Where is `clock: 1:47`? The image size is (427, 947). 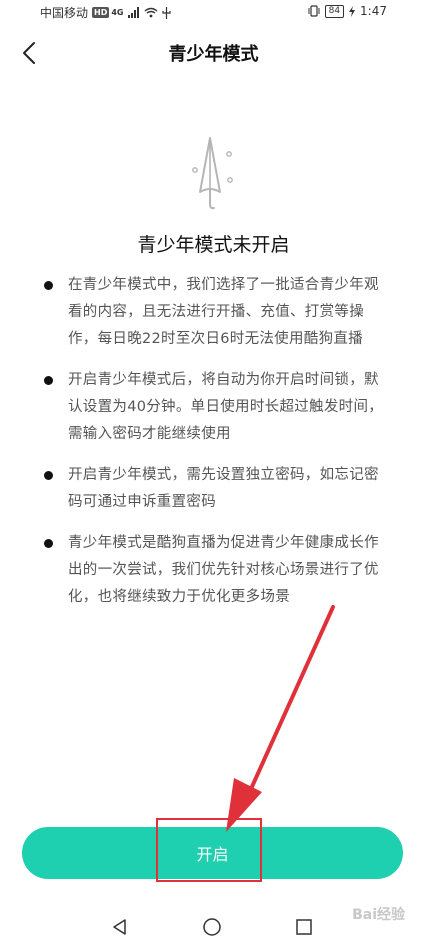 clock: 1:47 is located at coordinates (373, 11).